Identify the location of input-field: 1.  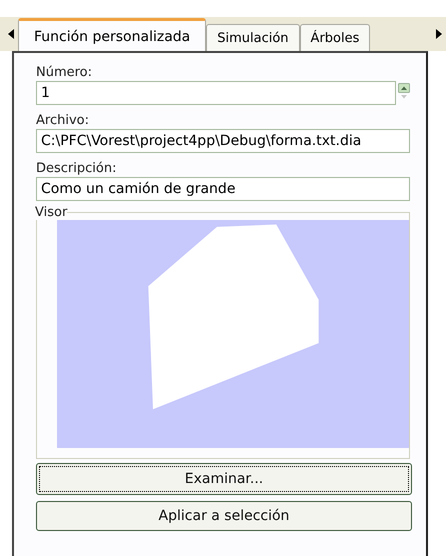
(216, 93).